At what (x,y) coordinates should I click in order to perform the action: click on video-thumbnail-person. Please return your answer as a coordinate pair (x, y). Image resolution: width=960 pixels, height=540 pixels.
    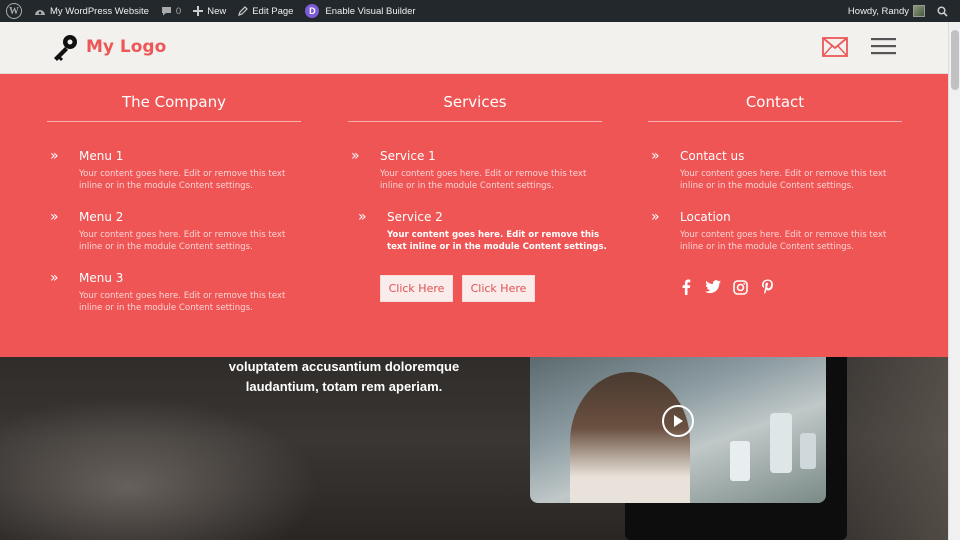
    Looking at the image, I should click on (630, 437).